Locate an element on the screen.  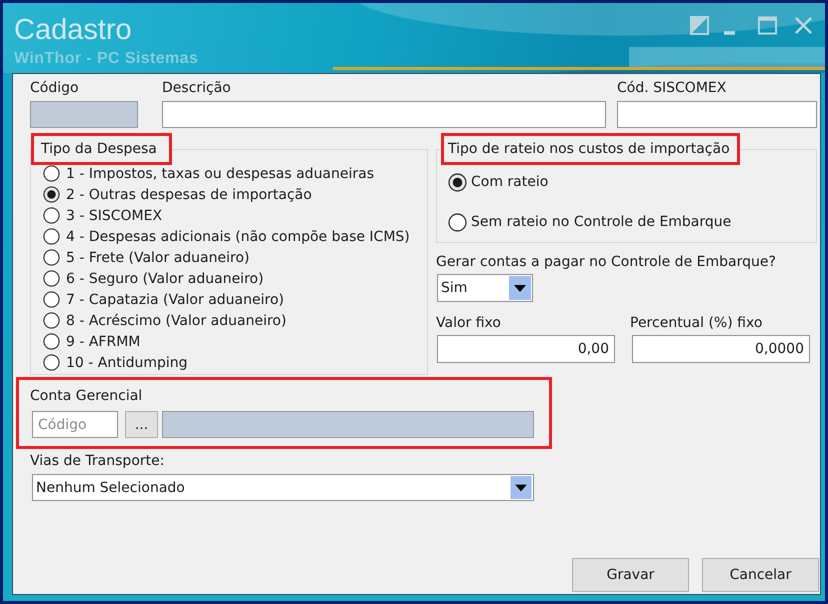
split-square-icon is located at coordinates (699, 25).